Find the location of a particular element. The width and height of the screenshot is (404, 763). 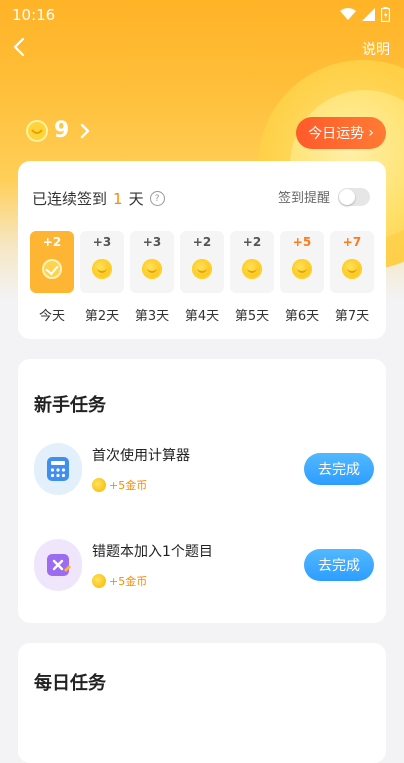

daily-fortune-button: 今日运势 › is located at coordinates (341, 133).